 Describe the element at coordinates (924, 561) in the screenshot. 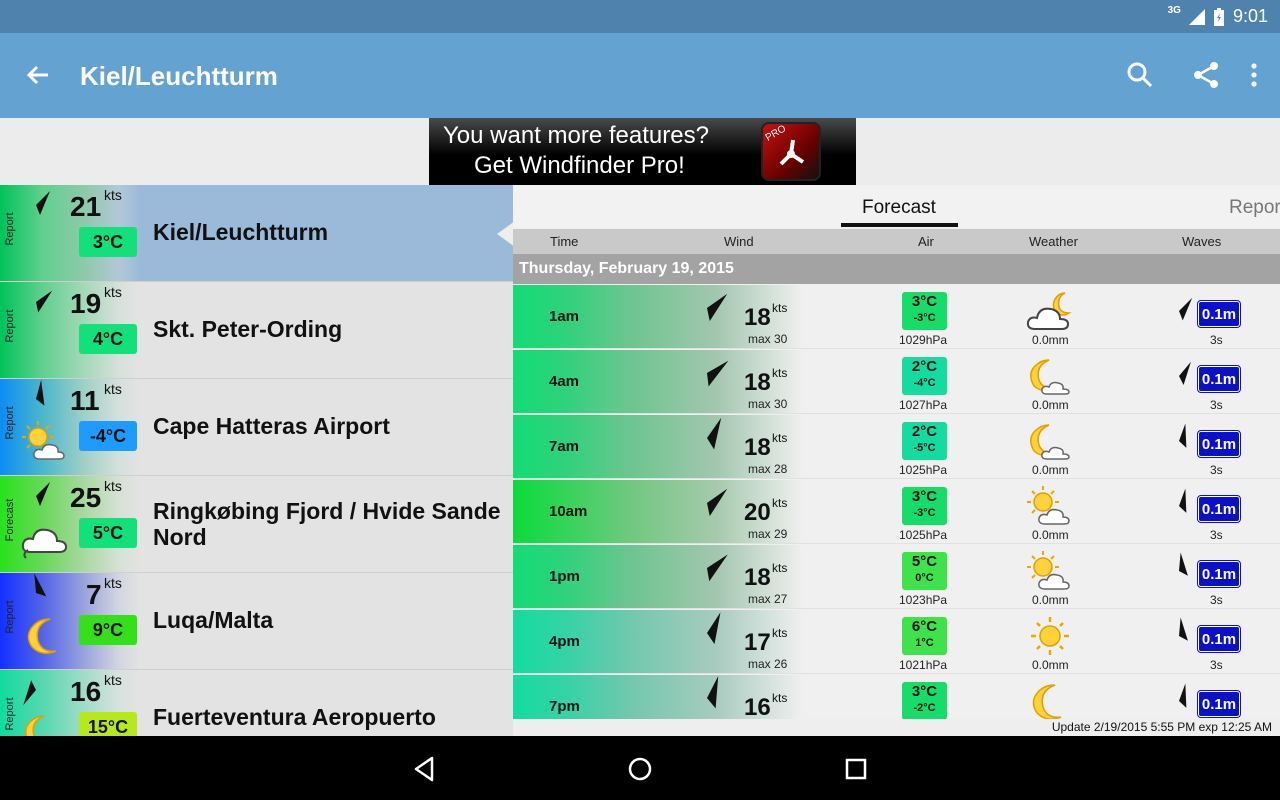

I see `air-temp: 5°C` at that location.